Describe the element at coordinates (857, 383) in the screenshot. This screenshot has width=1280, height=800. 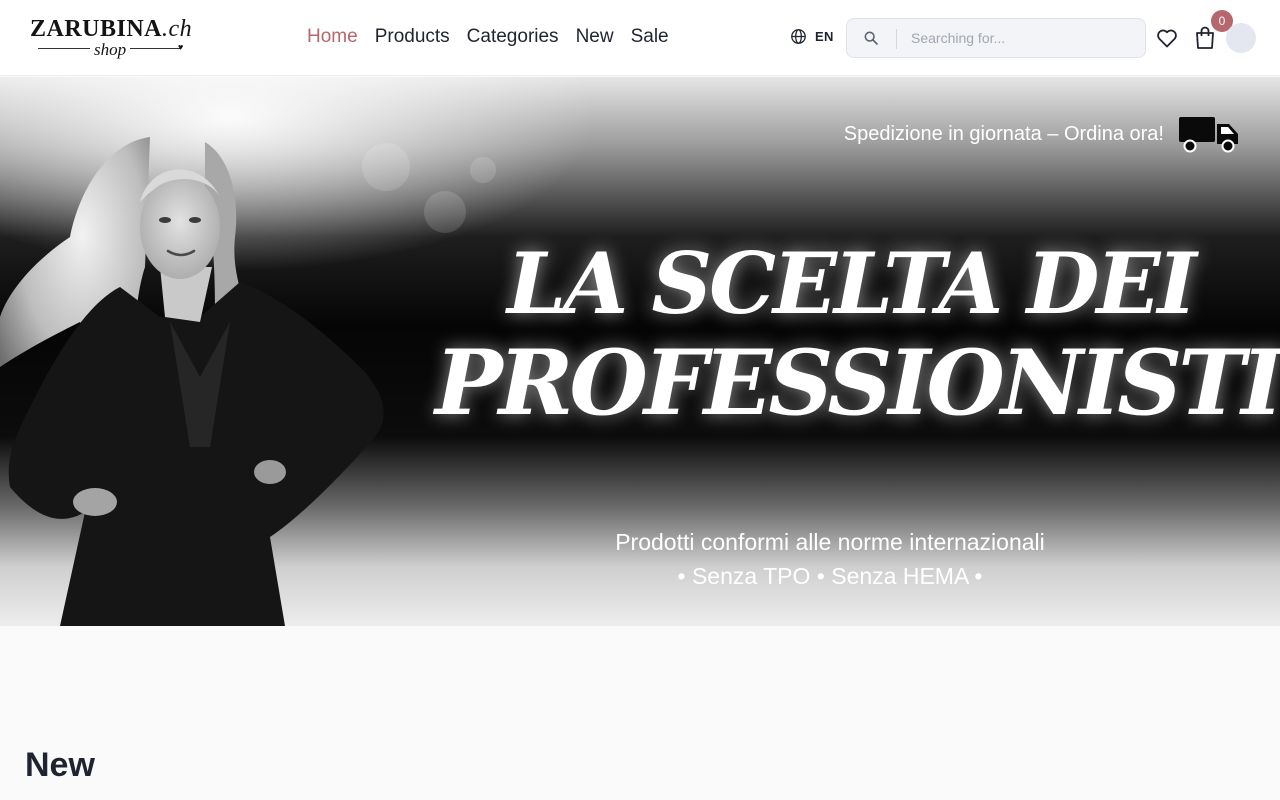
I see `headline-line-2: PROFESSIONISTI` at that location.